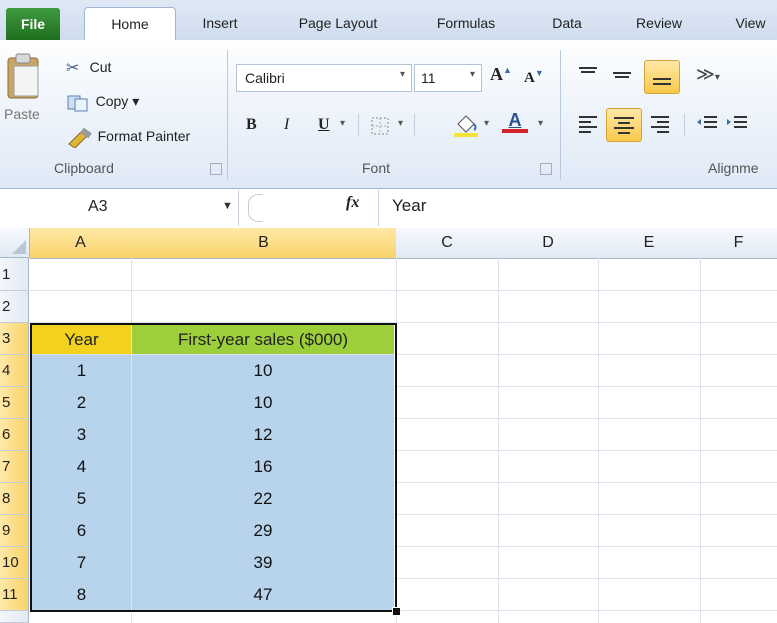 Image resolution: width=777 pixels, height=623 pixels. What do you see at coordinates (14, 499) in the screenshot?
I see `row-header-8: 8` at bounding box center [14, 499].